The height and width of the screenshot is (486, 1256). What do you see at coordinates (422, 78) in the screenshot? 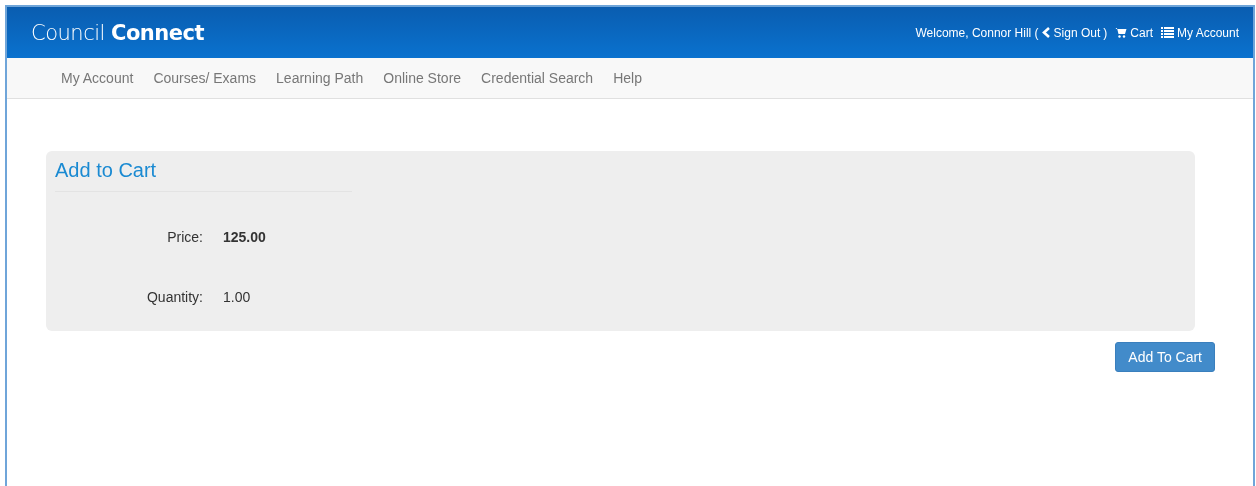
I see `nav-link: Online Store` at bounding box center [422, 78].